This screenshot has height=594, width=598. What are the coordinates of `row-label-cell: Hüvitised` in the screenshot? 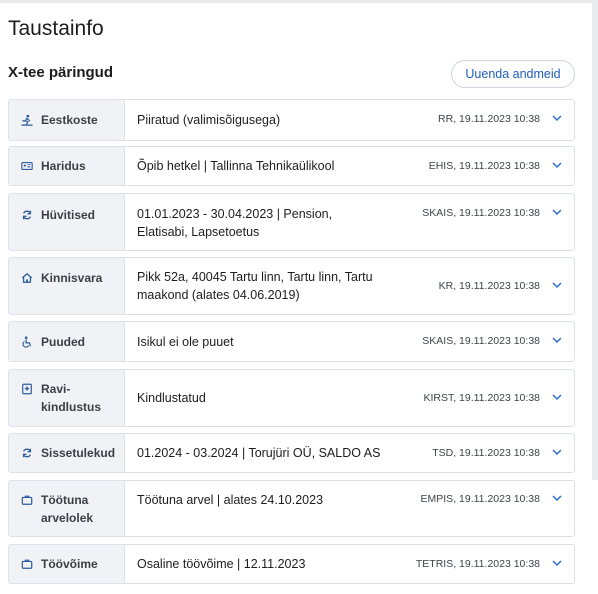 It's located at (67, 222).